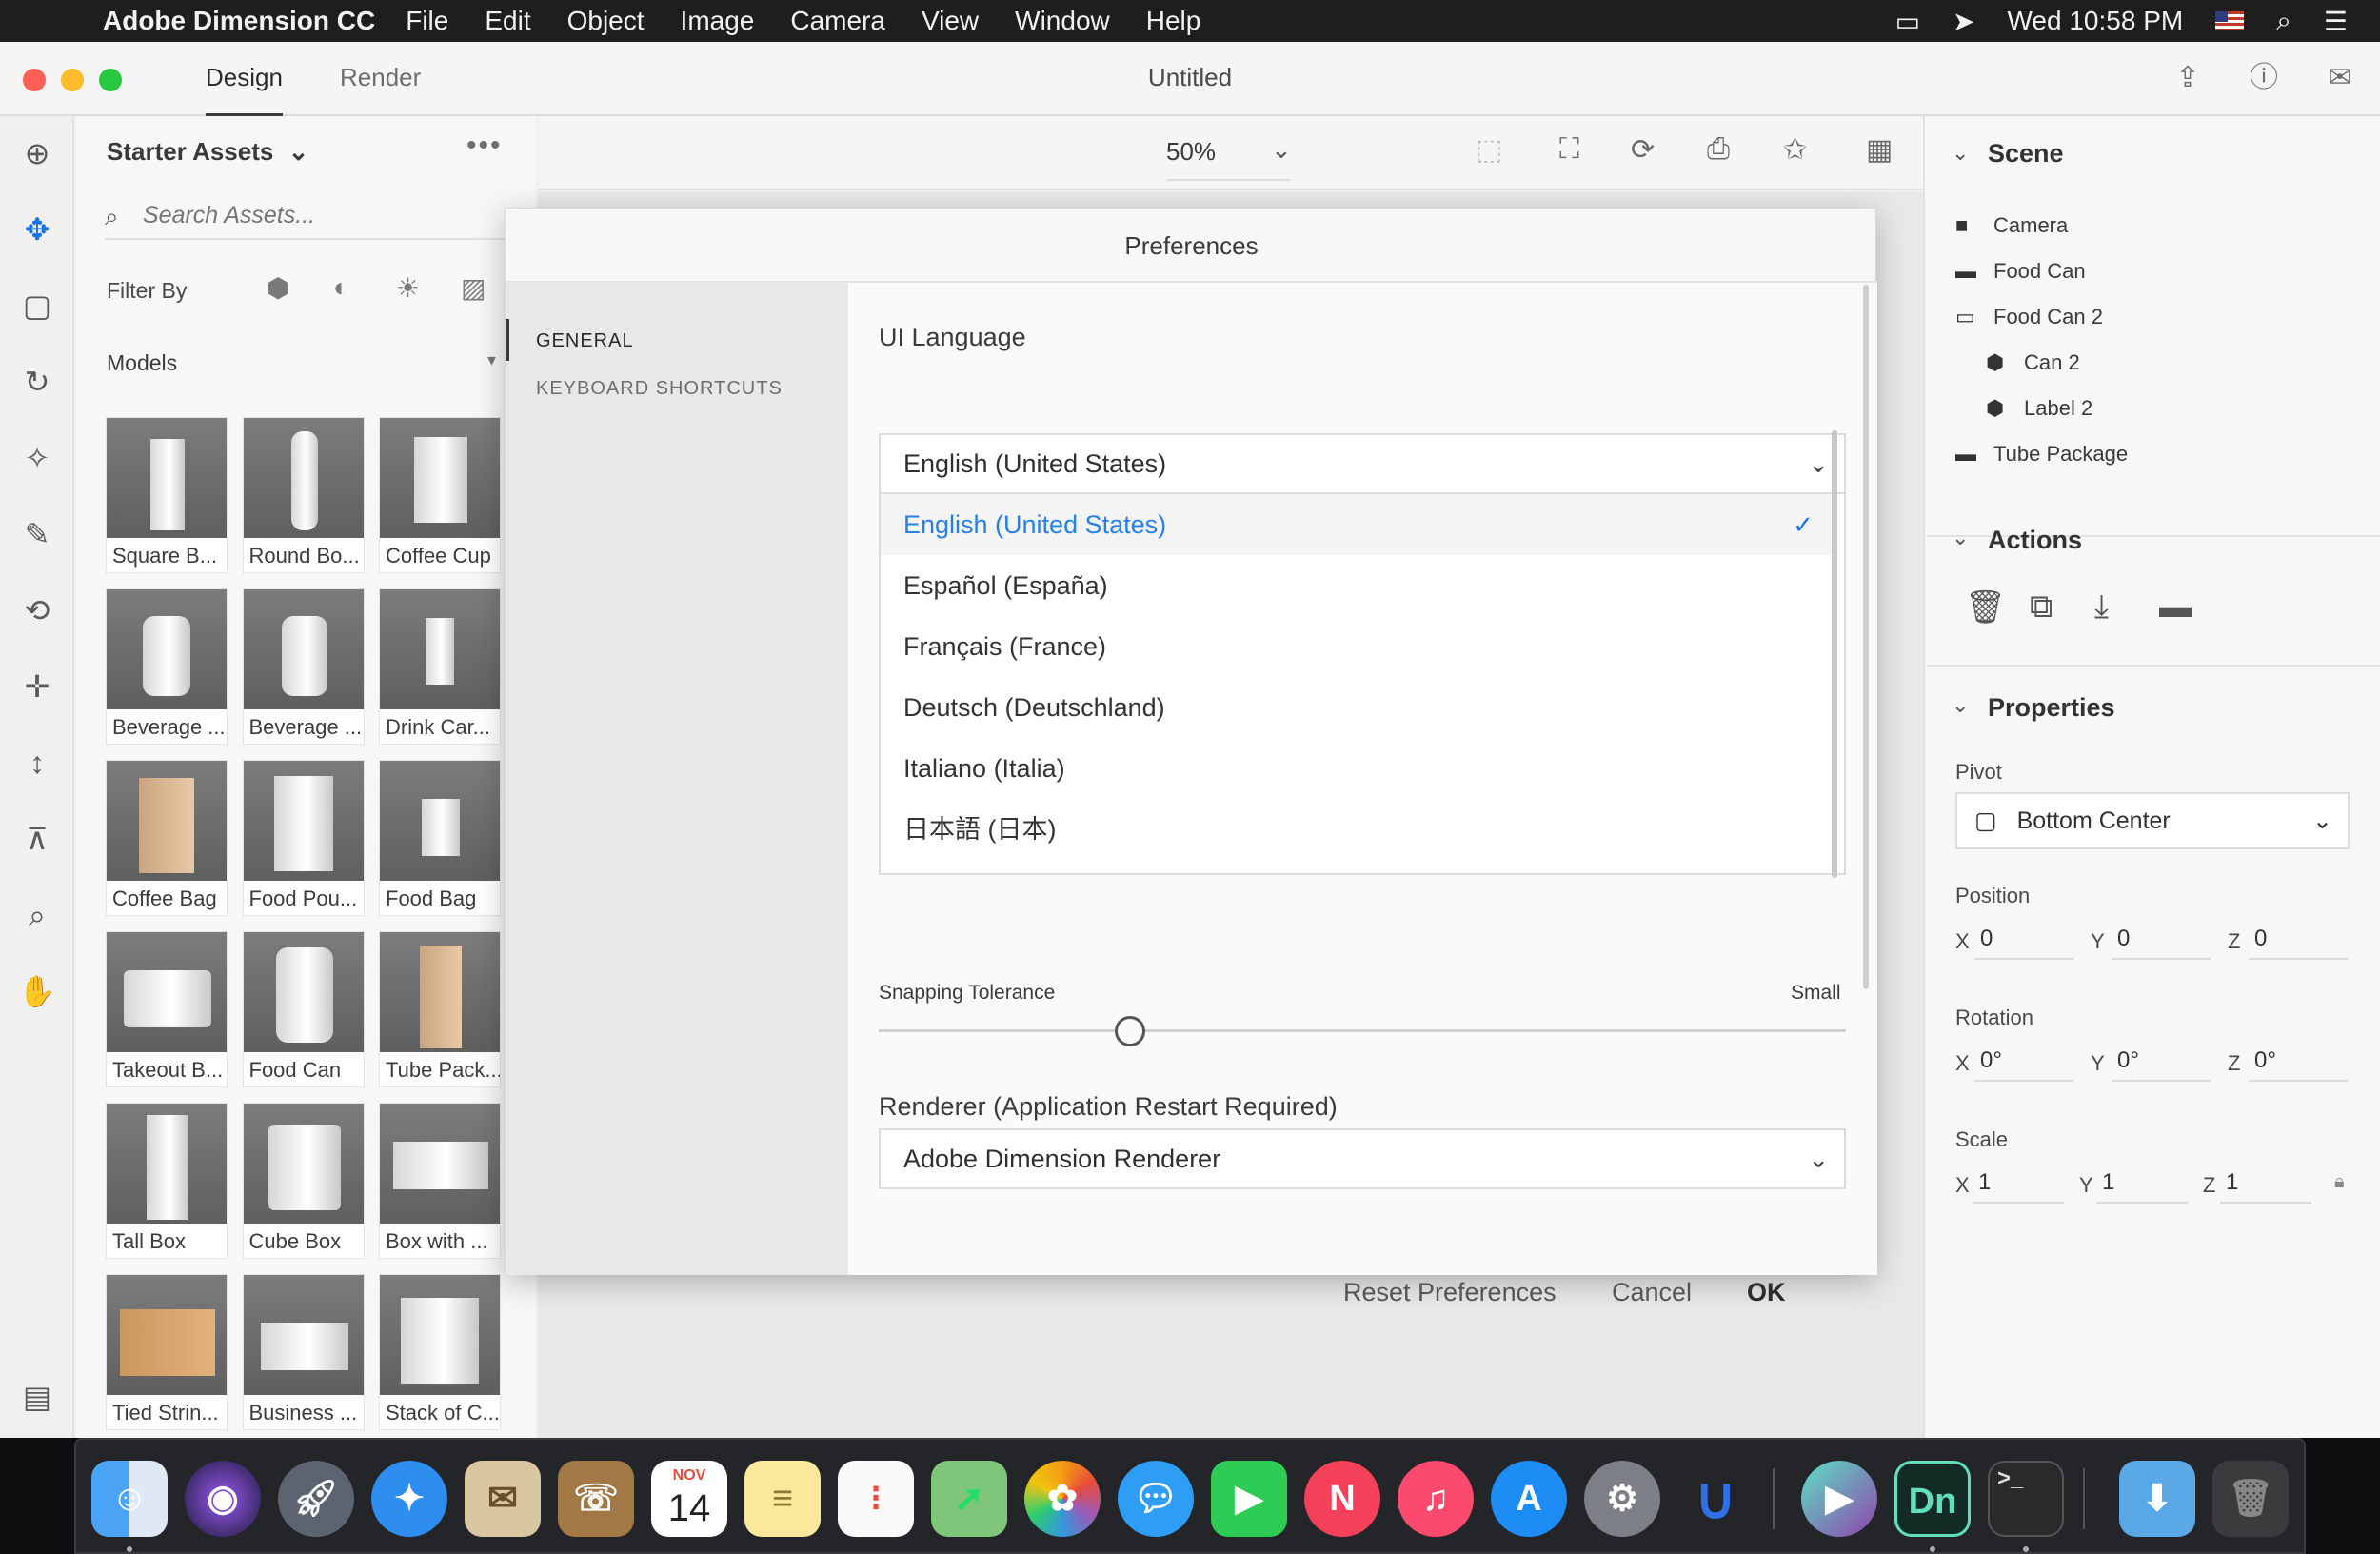 The height and width of the screenshot is (1554, 2380). Describe the element at coordinates (37, 229) in the screenshot. I see `select-tool-icon: ✥` at that location.